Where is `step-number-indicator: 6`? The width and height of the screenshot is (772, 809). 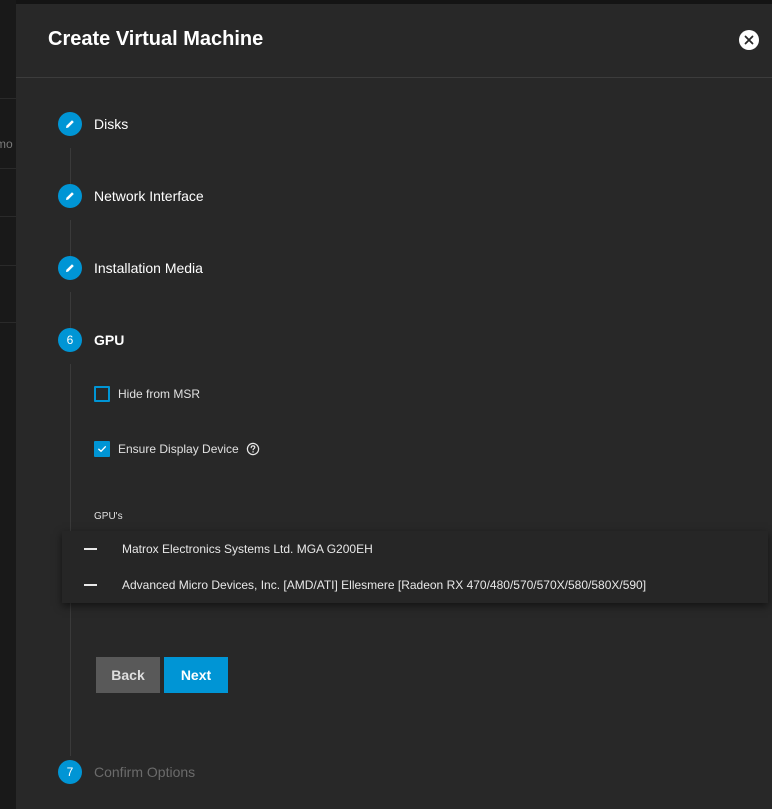
step-number-indicator: 6 is located at coordinates (70, 340).